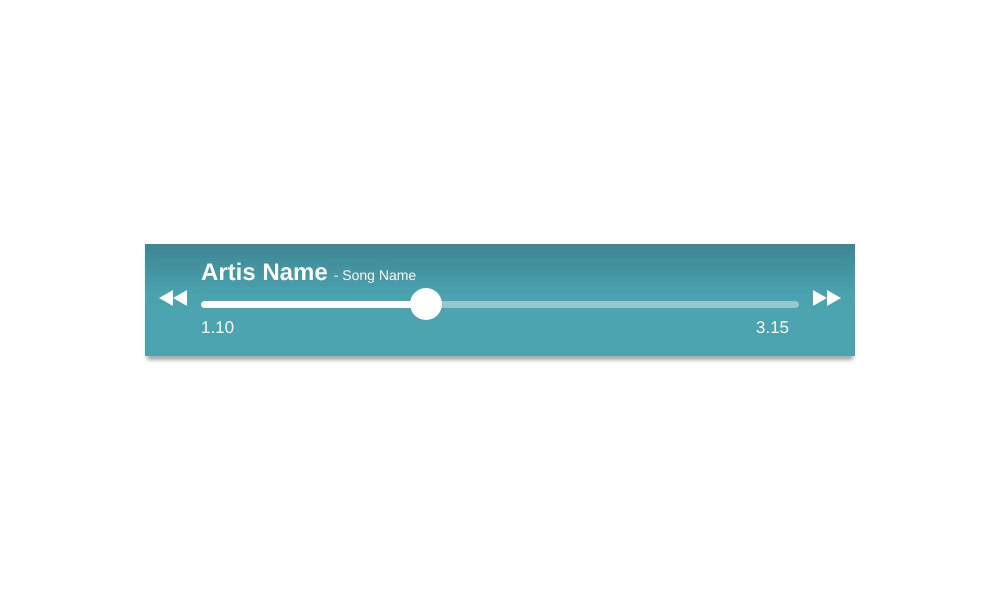 The image size is (1000, 600). I want to click on elapsed-time: 1.10, so click(217, 328).